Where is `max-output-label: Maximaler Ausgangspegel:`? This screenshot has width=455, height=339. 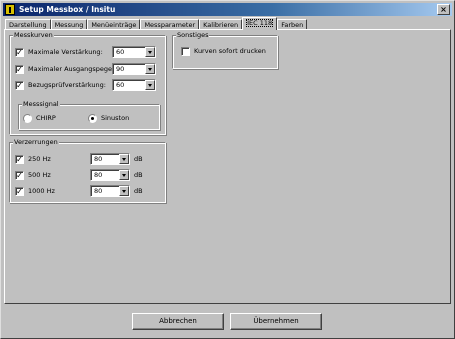
max-output-label: Maximaler Ausgangspegel: is located at coordinates (72, 69).